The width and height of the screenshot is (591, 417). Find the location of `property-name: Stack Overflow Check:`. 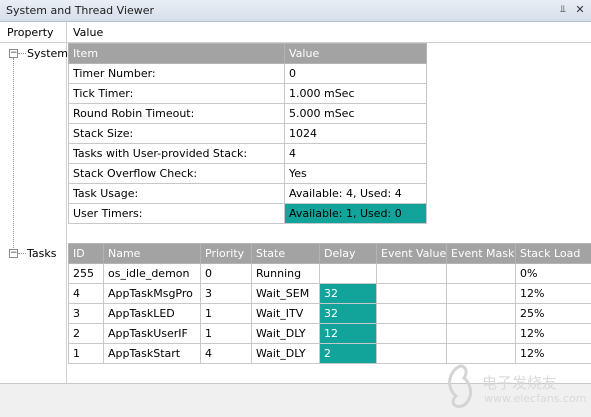

property-name: Stack Overflow Check: is located at coordinates (176, 173).